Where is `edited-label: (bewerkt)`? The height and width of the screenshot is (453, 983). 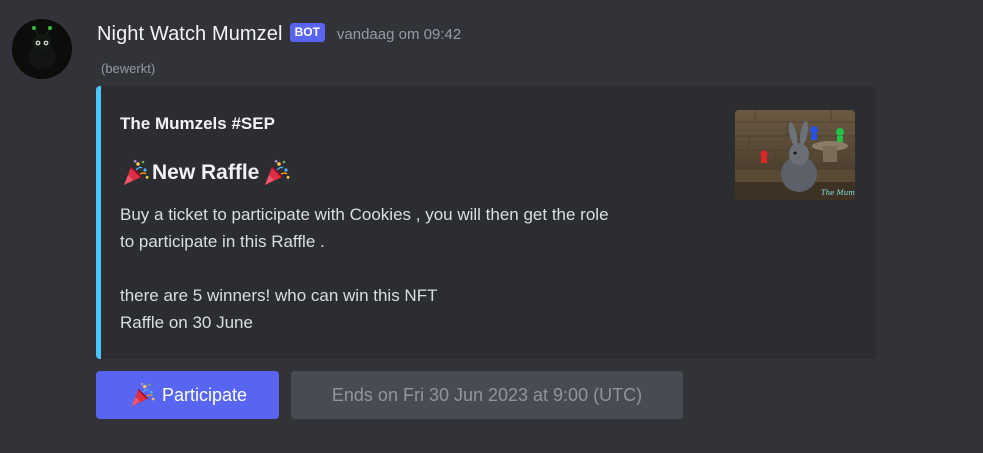 edited-label: (bewerkt) is located at coordinates (128, 68).